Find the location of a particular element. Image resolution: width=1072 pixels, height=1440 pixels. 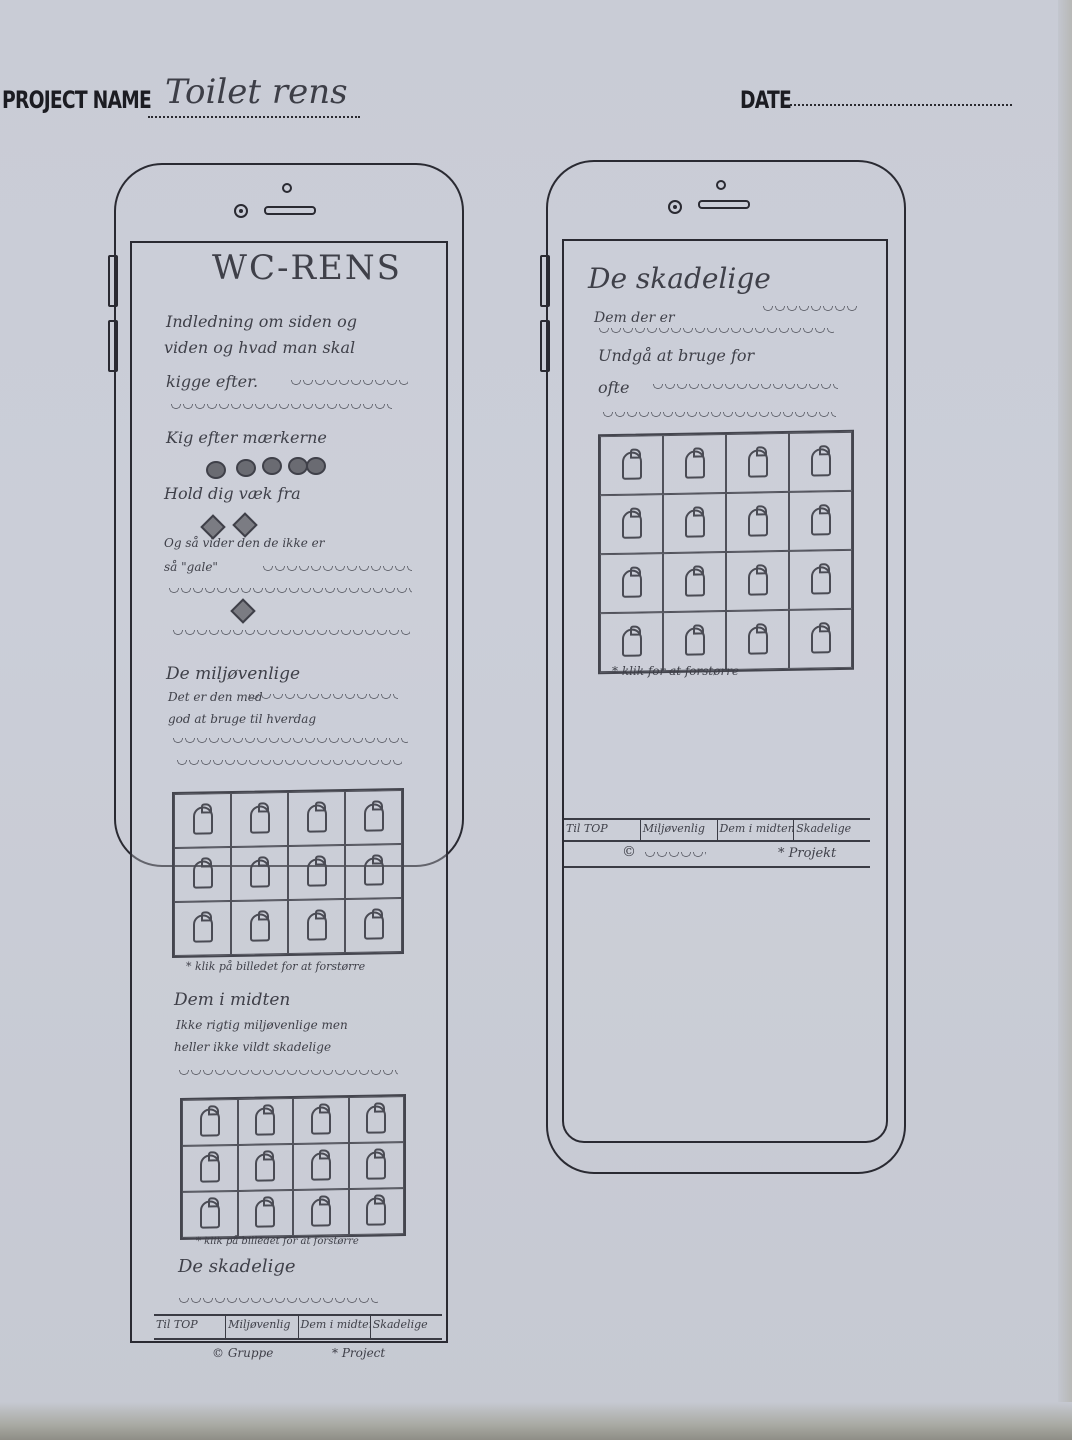

footer-divider is located at coordinates (717, 867).